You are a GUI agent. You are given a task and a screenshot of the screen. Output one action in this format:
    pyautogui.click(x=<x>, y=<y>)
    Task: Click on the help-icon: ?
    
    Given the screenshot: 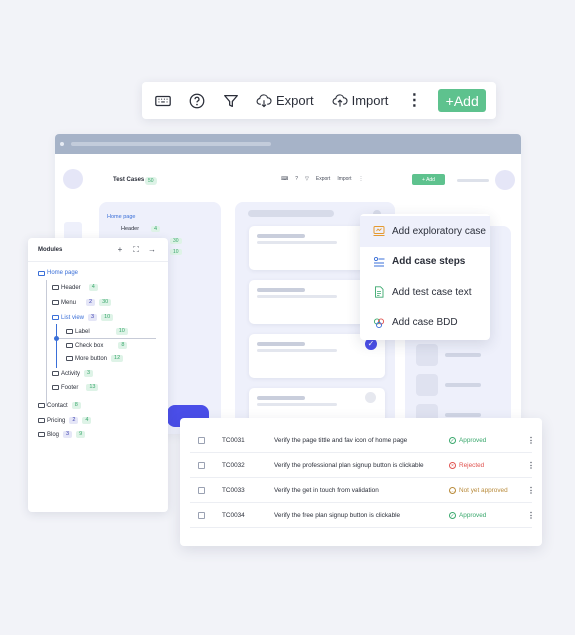 What is the action you would take?
    pyautogui.click(x=296, y=179)
    